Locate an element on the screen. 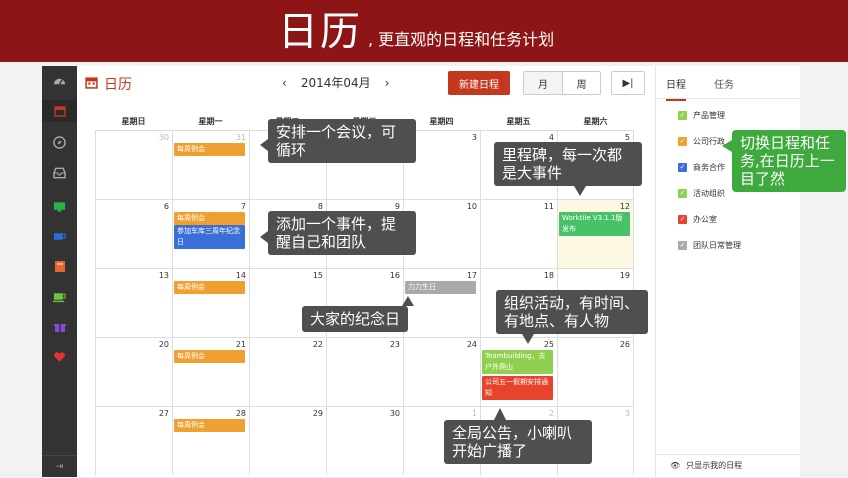 The height and width of the screenshot is (478, 848). day-number: 31 is located at coordinates (240, 137).